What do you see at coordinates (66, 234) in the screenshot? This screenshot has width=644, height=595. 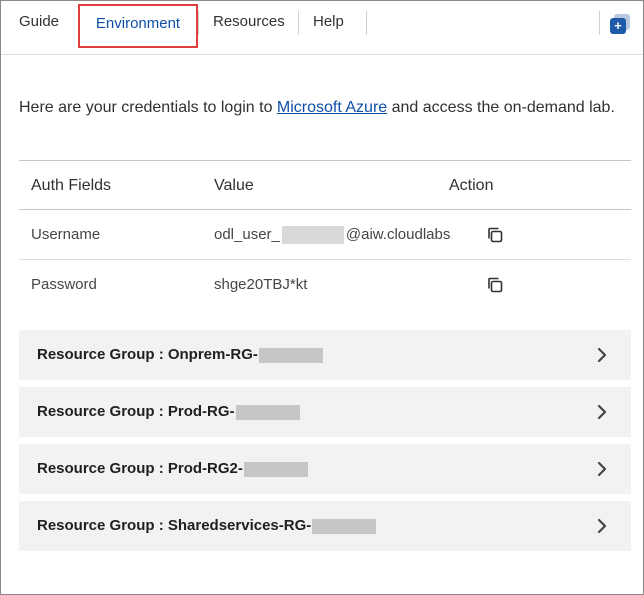 I see `username-label: Username` at bounding box center [66, 234].